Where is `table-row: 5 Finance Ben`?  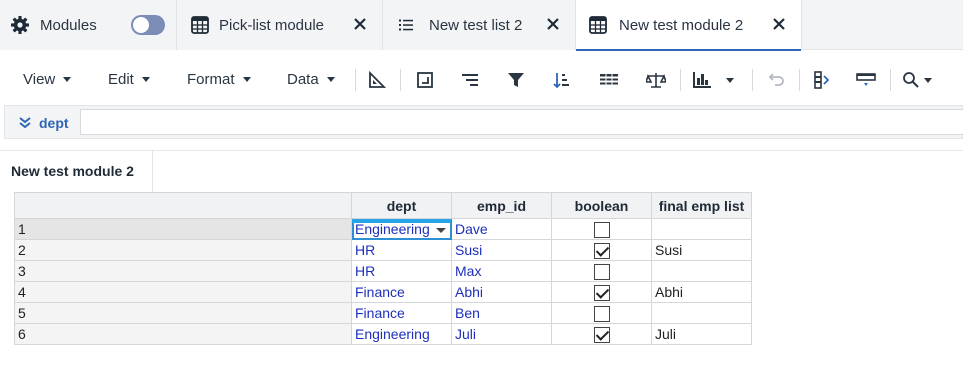
table-row: 5 Finance Ben is located at coordinates (383, 313).